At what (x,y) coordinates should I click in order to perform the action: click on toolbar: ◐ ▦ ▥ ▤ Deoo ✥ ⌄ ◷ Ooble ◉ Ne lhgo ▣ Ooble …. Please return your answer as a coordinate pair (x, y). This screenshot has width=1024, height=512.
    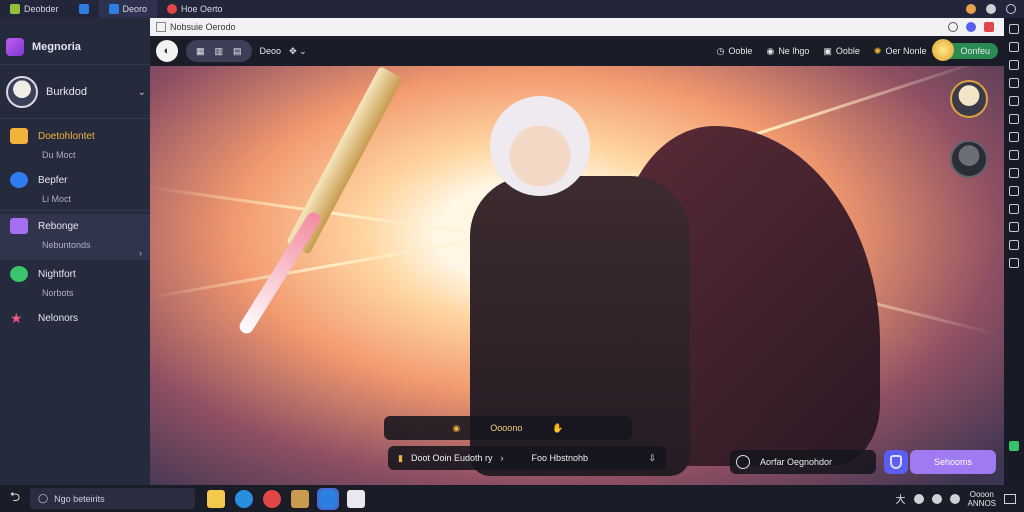
    Looking at the image, I should click on (577, 51).